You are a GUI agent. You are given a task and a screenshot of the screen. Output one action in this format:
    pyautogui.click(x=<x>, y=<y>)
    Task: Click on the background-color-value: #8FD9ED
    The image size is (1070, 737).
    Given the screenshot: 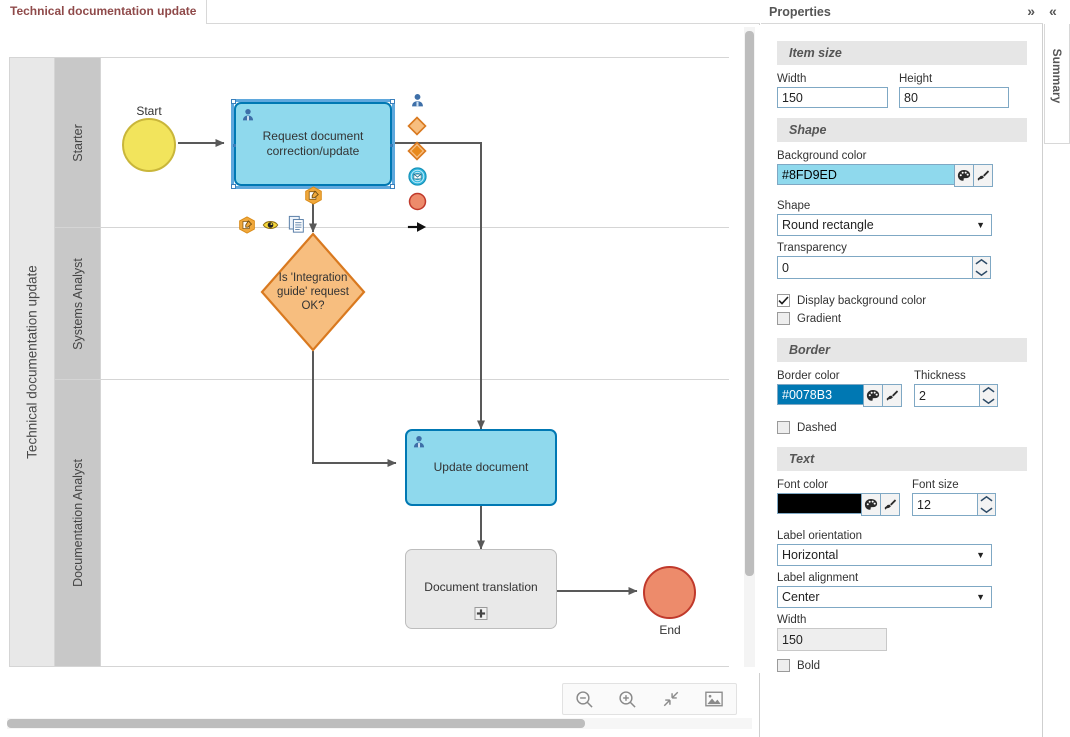 What is the action you would take?
    pyautogui.click(x=866, y=174)
    